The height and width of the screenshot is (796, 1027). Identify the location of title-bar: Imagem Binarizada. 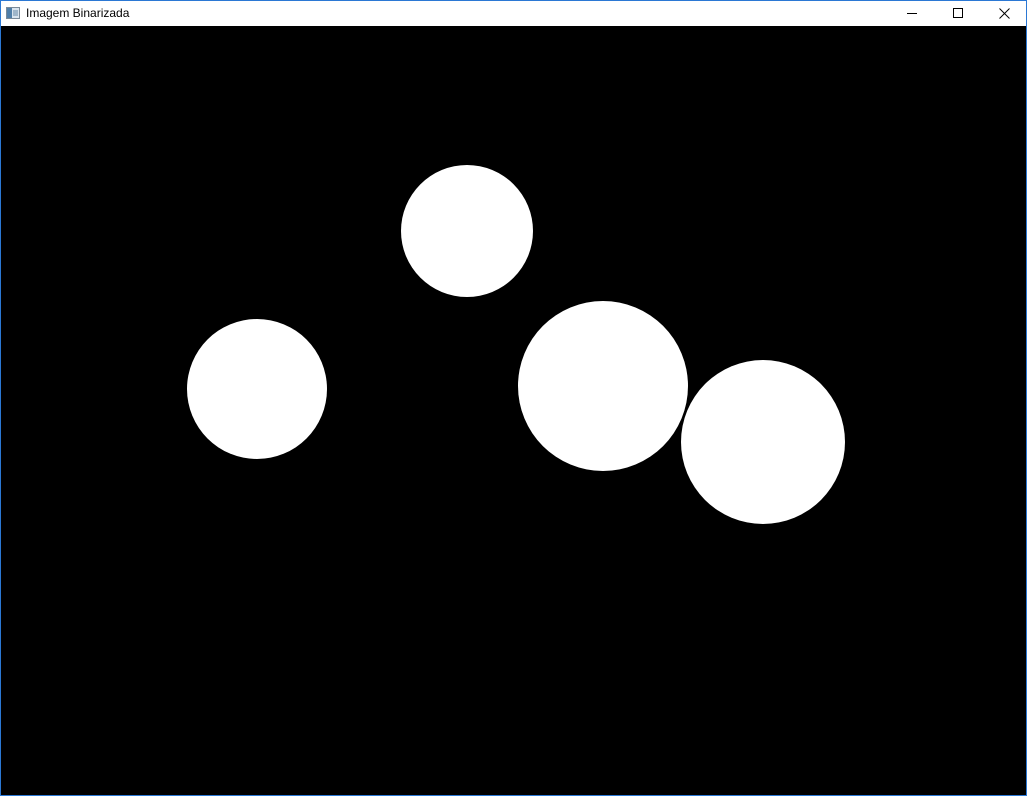
(513, 13).